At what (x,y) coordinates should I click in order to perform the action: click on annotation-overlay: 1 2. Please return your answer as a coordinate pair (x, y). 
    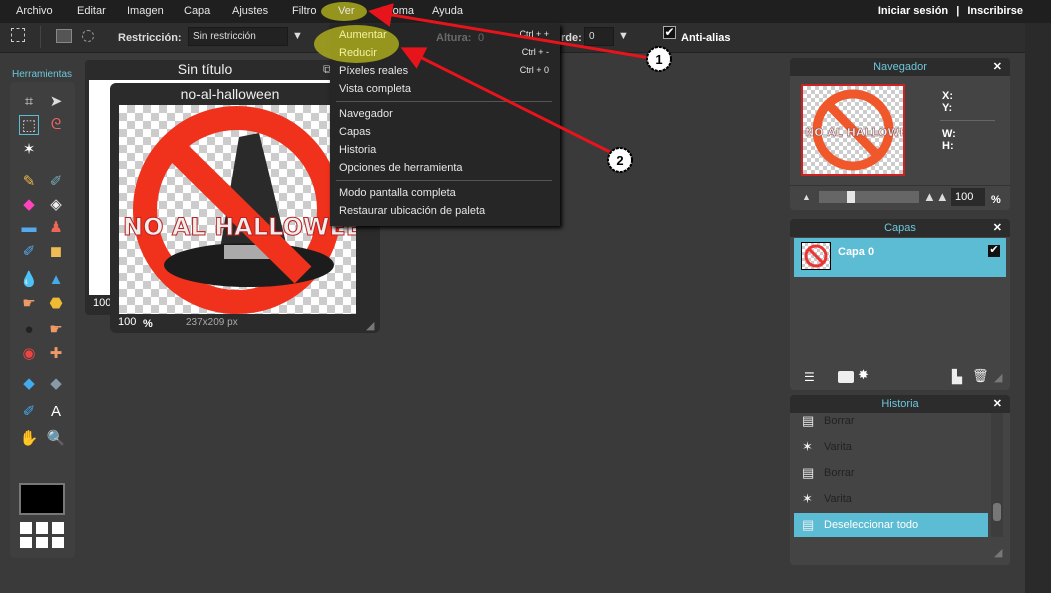
    Looking at the image, I should click on (520, 88).